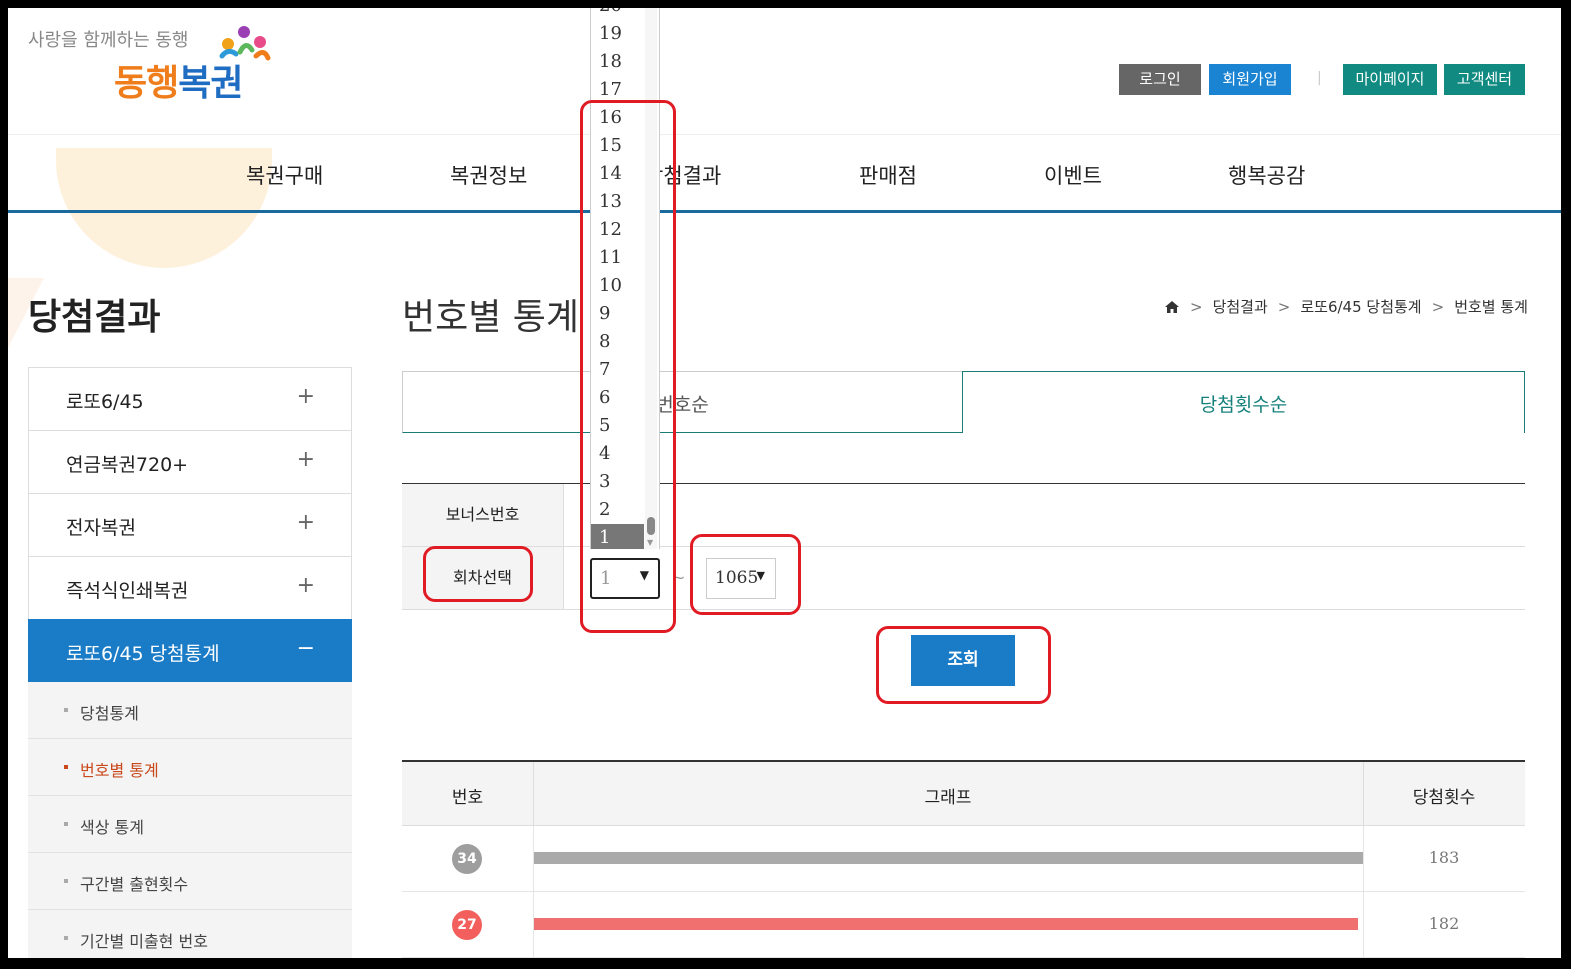 The height and width of the screenshot is (969, 1571). What do you see at coordinates (127, 465) in the screenshot?
I see `sidebar-item-label: 연금복권720+` at bounding box center [127, 465].